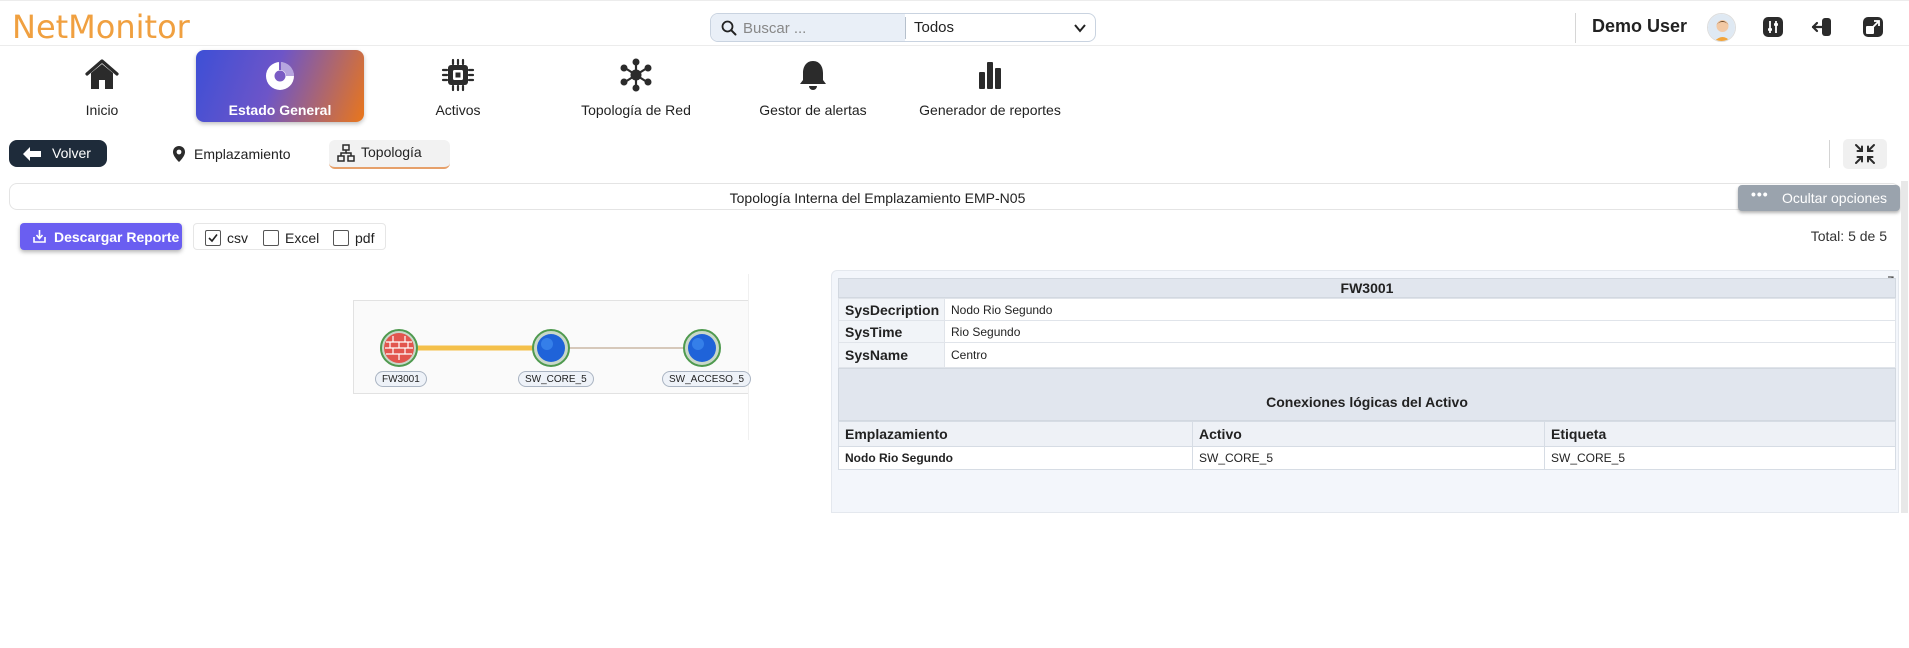 This screenshot has height=648, width=1909. Describe the element at coordinates (990, 110) in the screenshot. I see `nav-label: Generador de reportes` at that location.